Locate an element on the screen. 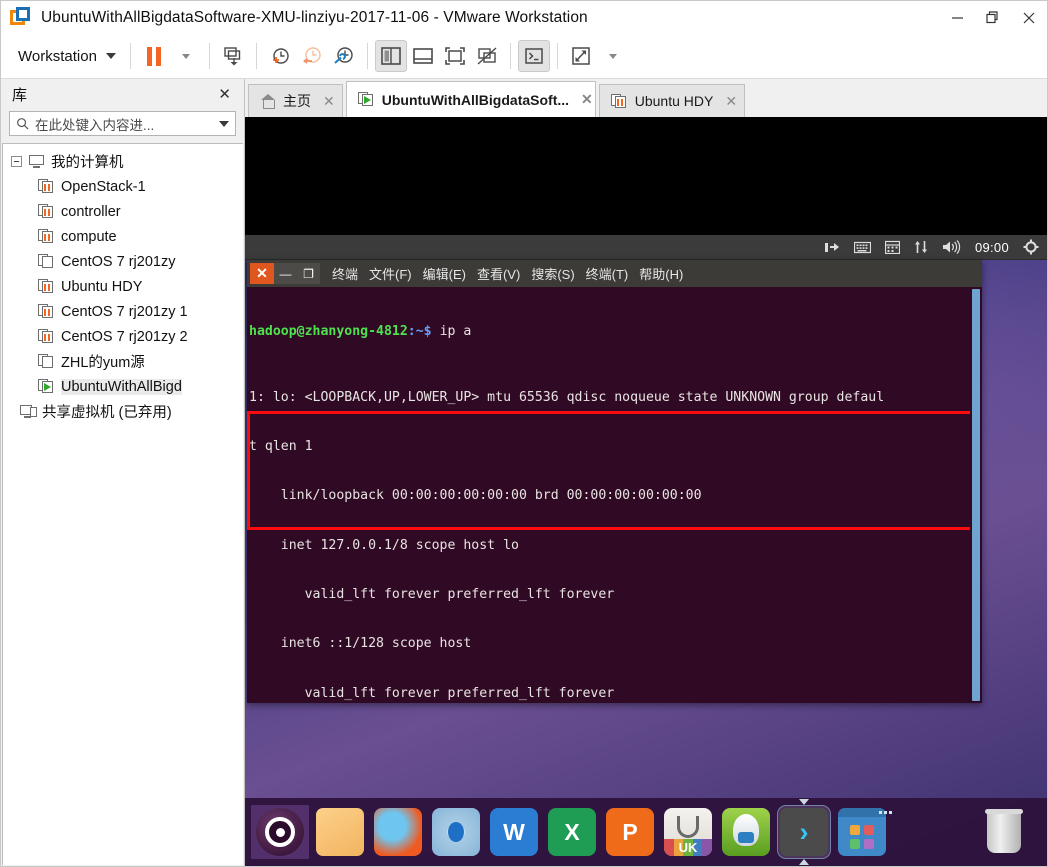  prompt-user: hadoop@zhanyong-4812 is located at coordinates (328, 331).